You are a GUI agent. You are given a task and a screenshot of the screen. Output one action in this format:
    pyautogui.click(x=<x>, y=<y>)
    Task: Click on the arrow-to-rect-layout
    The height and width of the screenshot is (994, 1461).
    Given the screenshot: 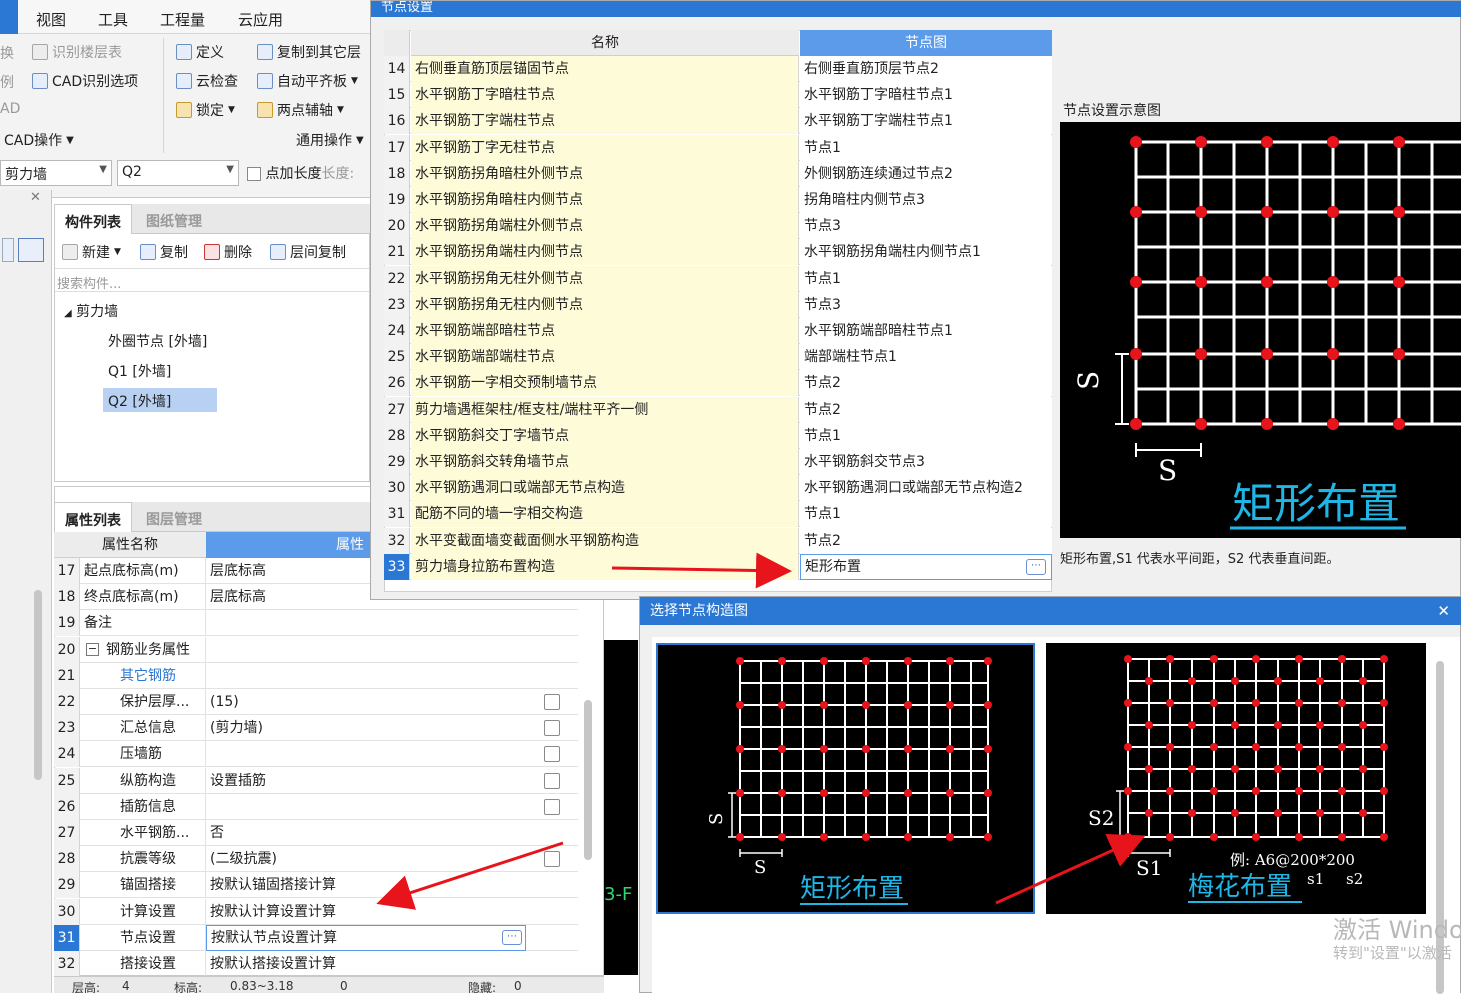 What is the action you would take?
    pyautogui.click(x=701, y=570)
    